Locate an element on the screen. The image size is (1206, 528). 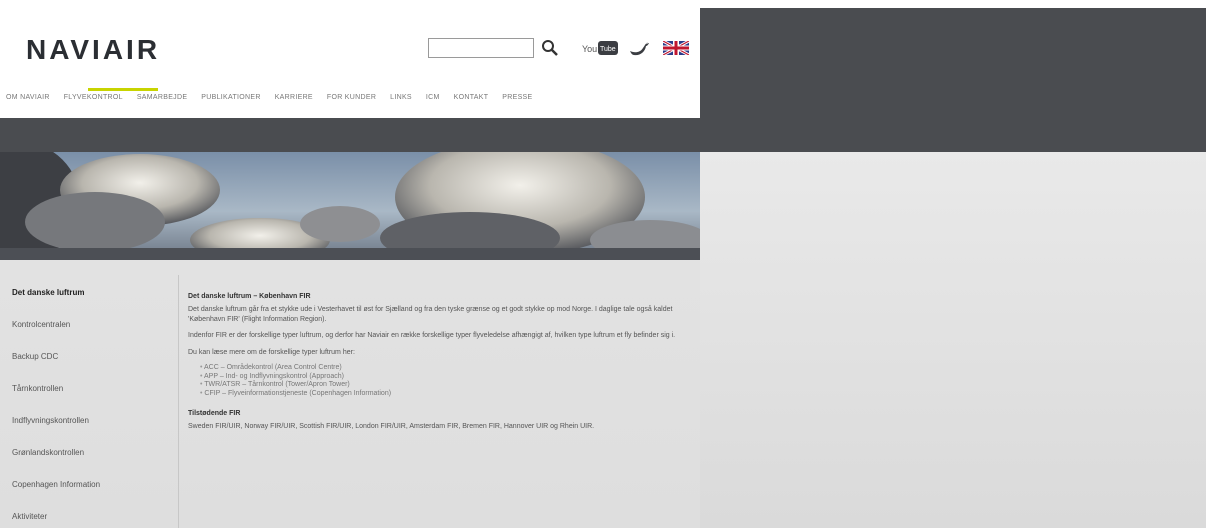
nav-item-karriere: KARRIERE is located at coordinates (294, 102).